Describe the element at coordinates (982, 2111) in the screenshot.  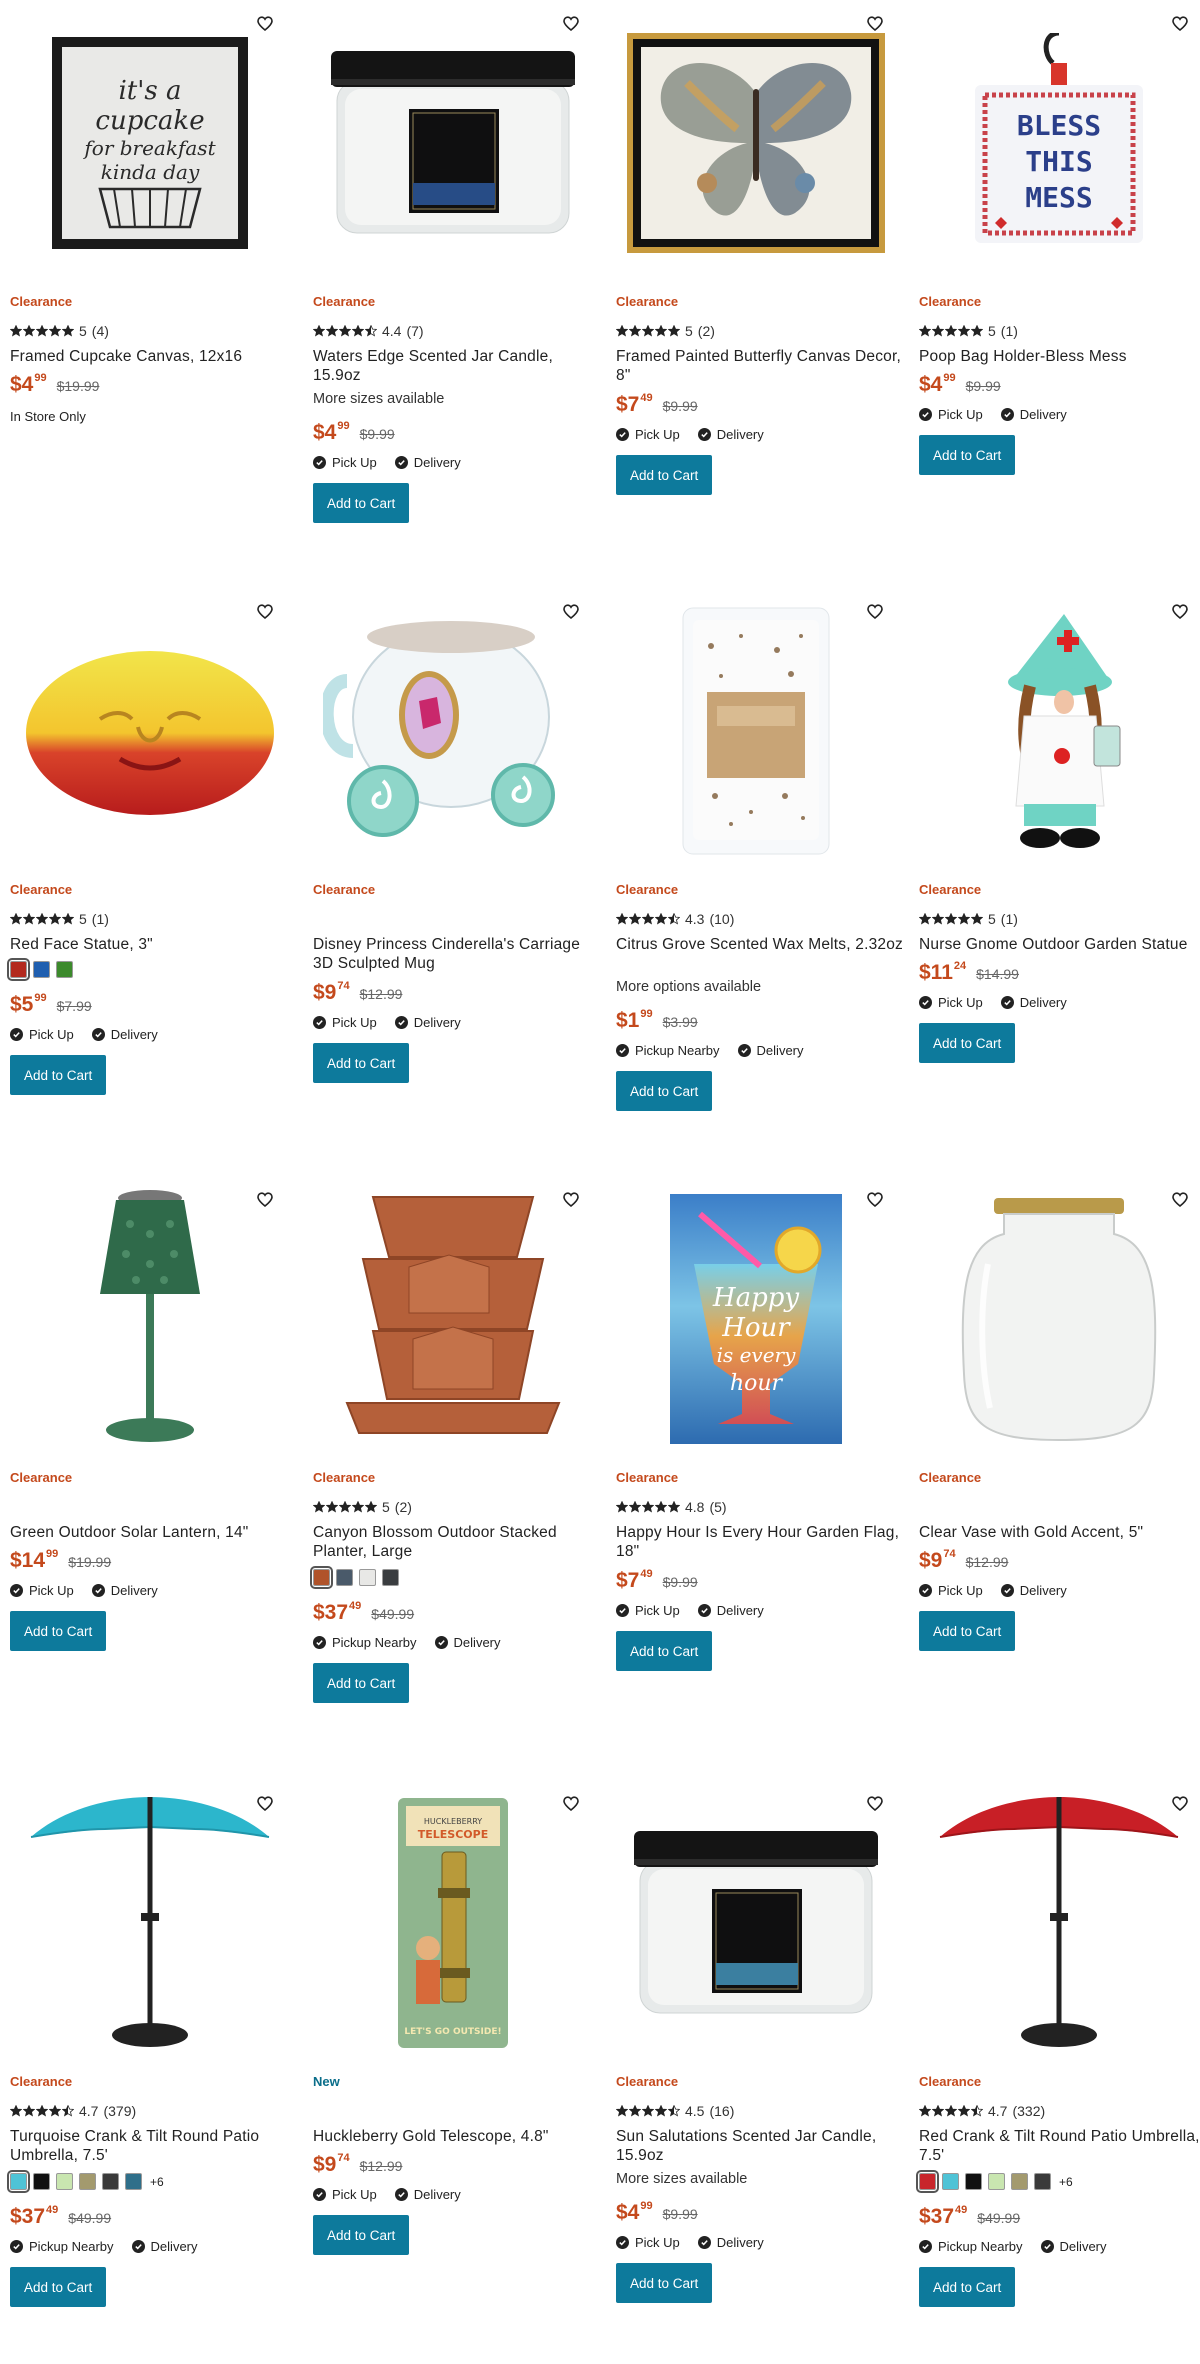
I see `product-rating: 4.7 (332)` at that location.